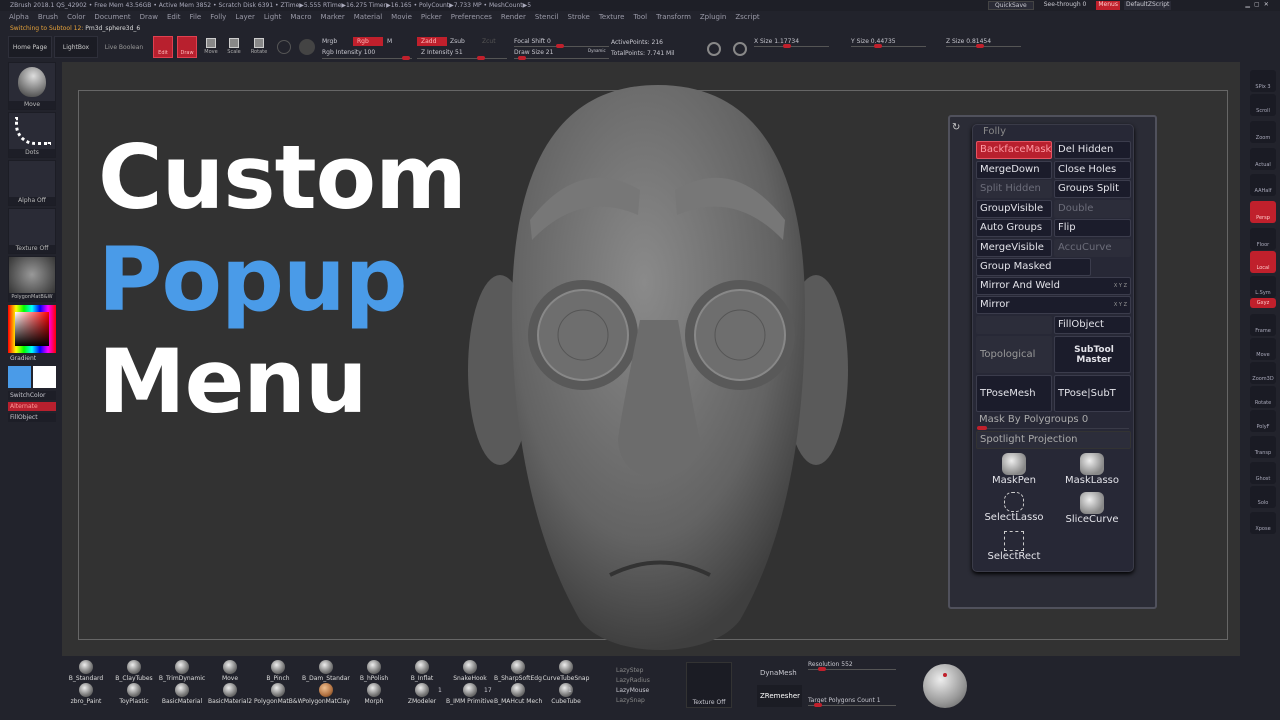 The height and width of the screenshot is (720, 1280). I want to click on masklasso-tool: MaskLasso, so click(1092, 470).